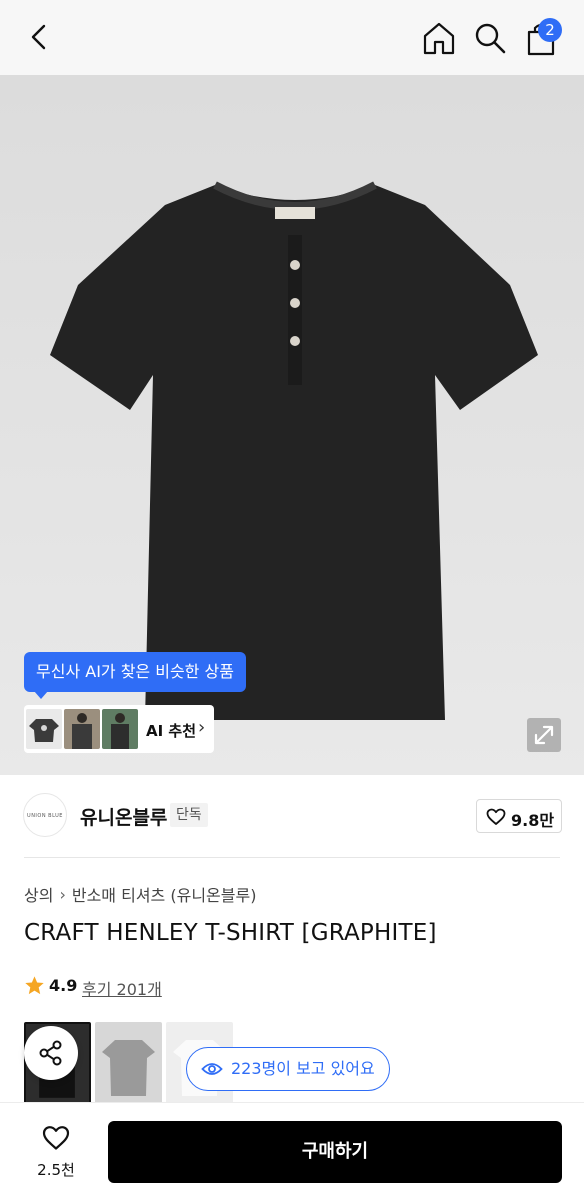  I want to click on search-icon, so click(490, 38).